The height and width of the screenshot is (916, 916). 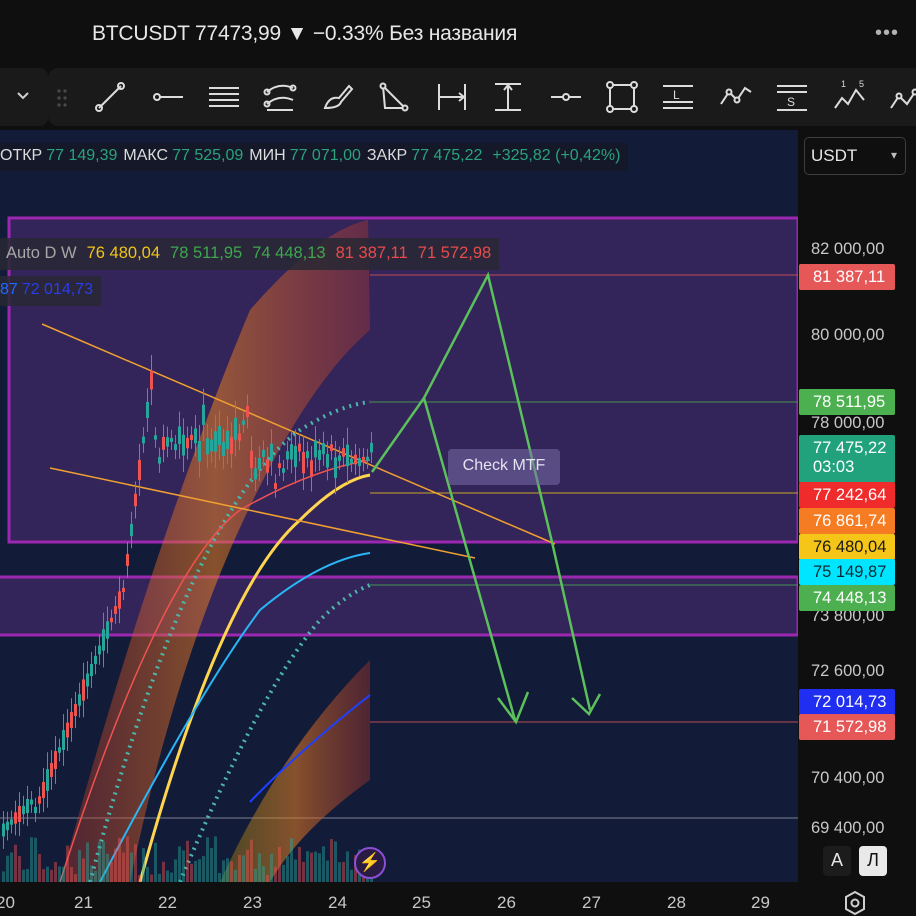 What do you see at coordinates (458, 899) in the screenshot?
I see `time-axis` at bounding box center [458, 899].